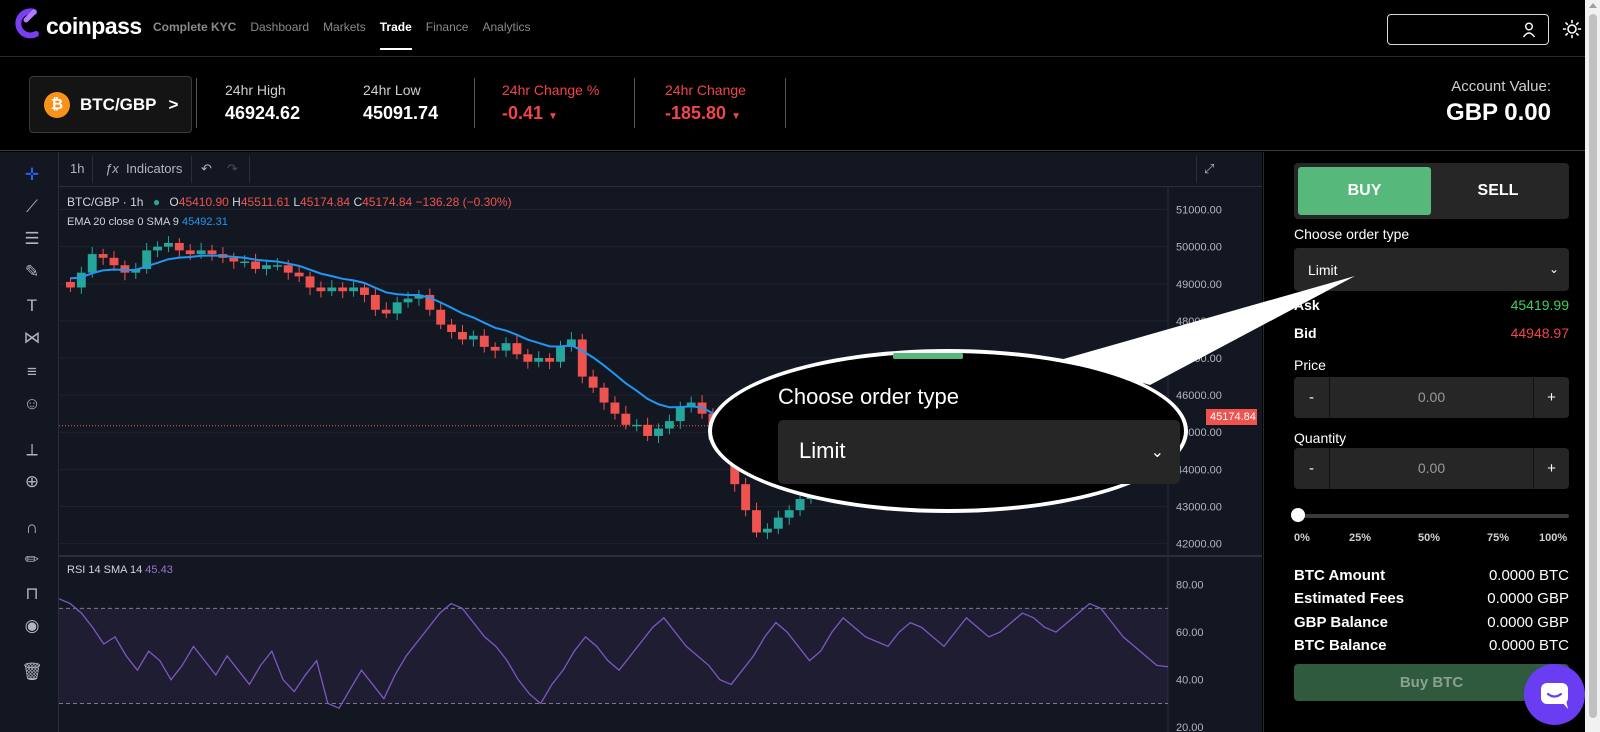  What do you see at coordinates (32, 594) in the screenshot?
I see `lock-icon: ⊓` at bounding box center [32, 594].